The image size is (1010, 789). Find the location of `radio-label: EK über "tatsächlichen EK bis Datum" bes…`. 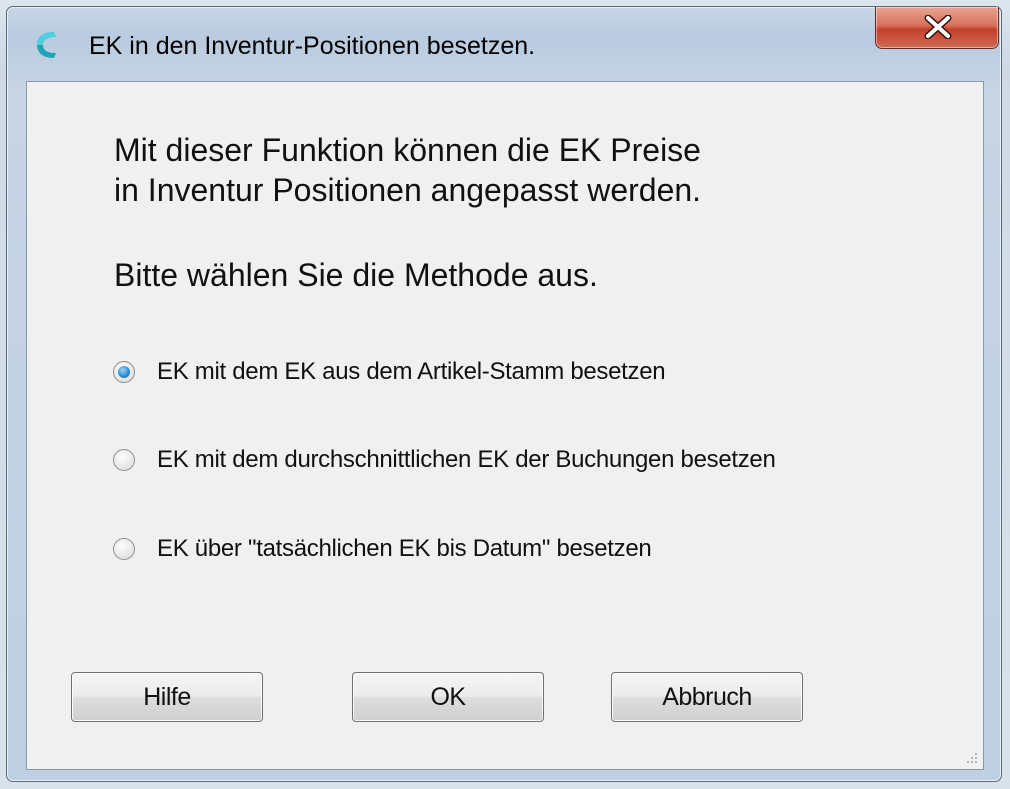

radio-label: EK über "tatsächlichen EK bis Datum" bes… is located at coordinates (404, 549).